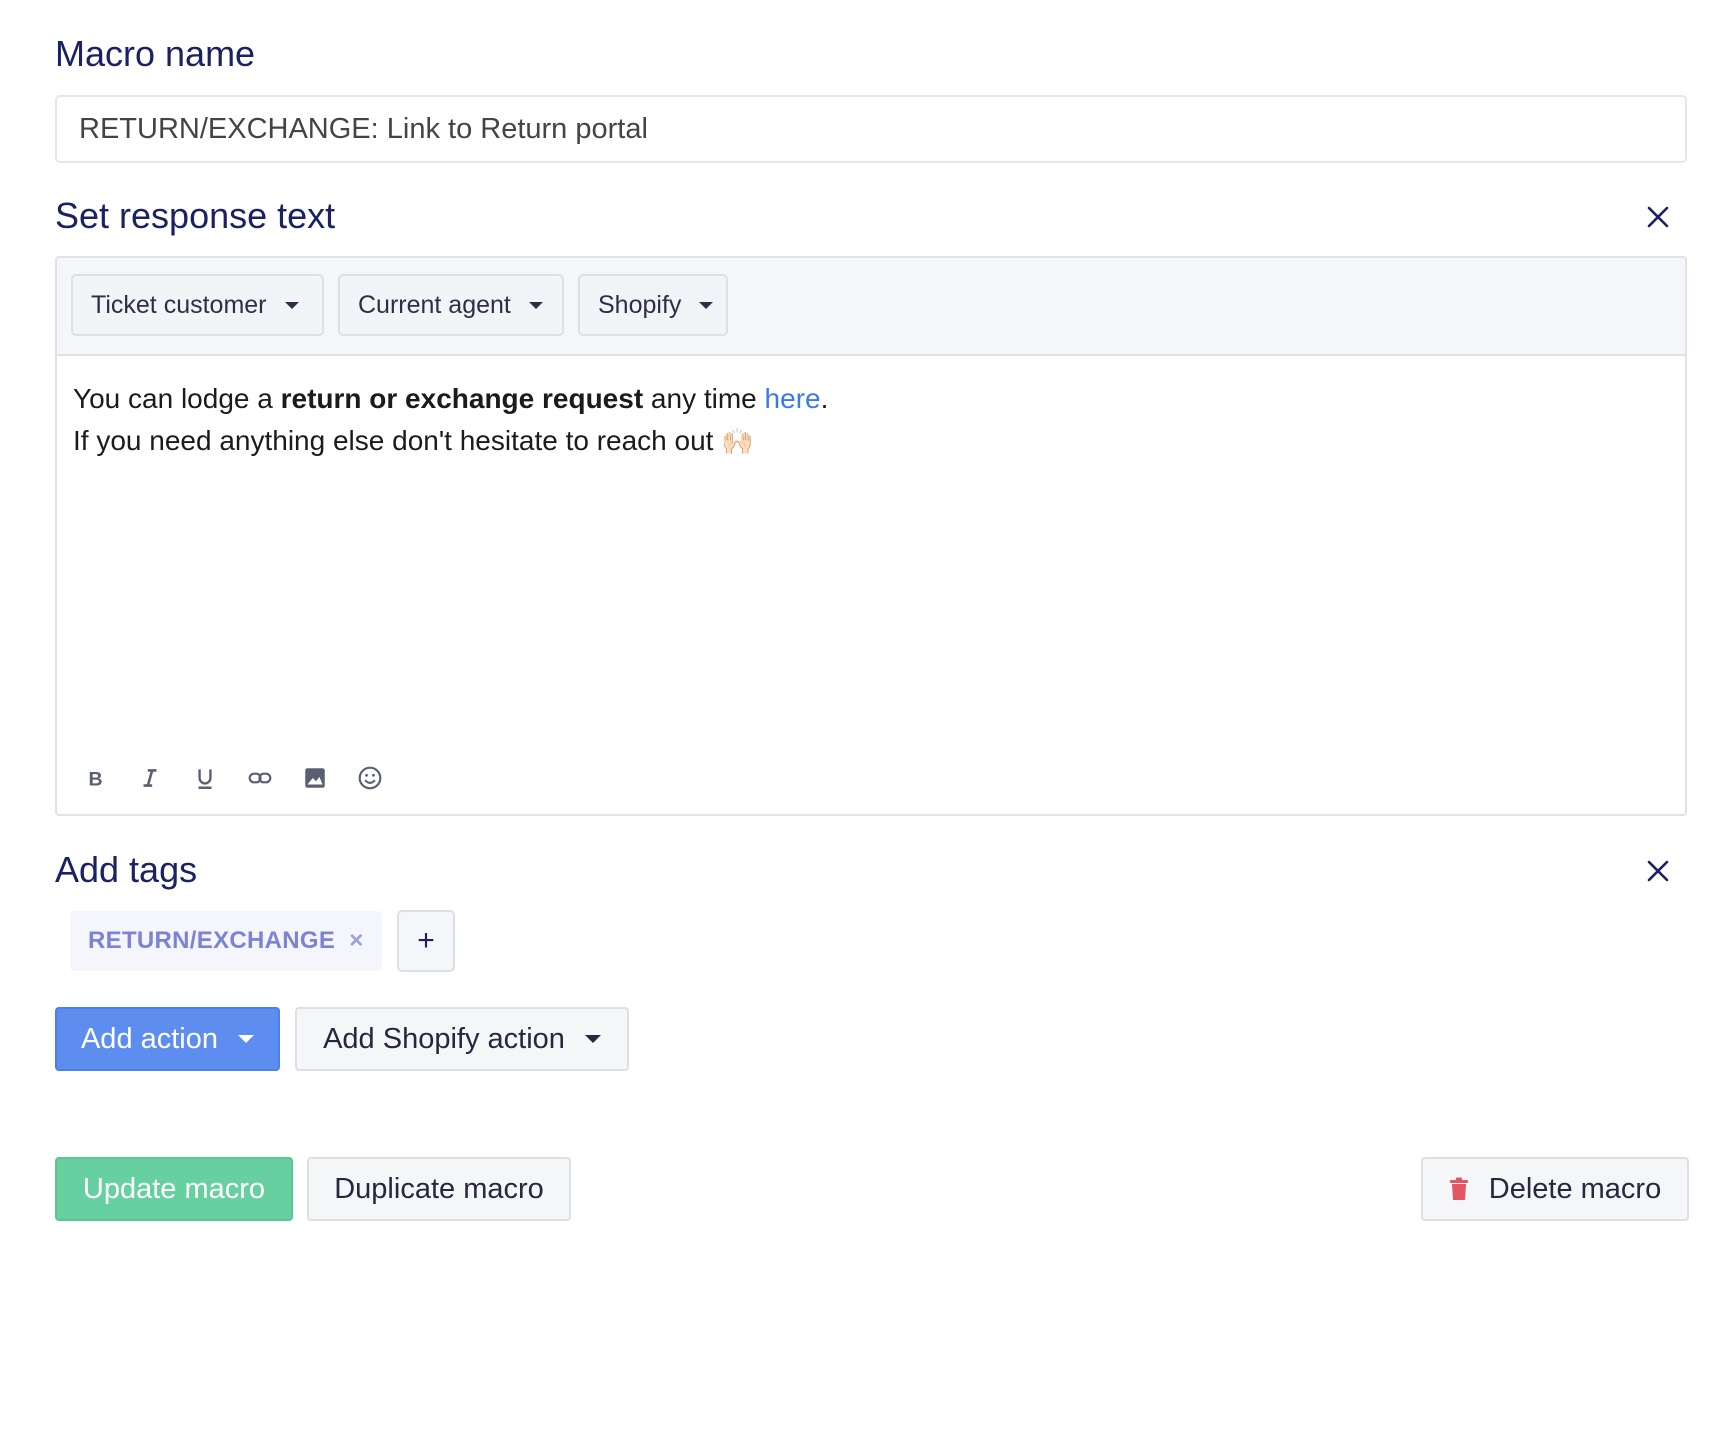 This screenshot has height=1448, width=1728. I want to click on add-tags-label: Add tags, so click(126, 869).